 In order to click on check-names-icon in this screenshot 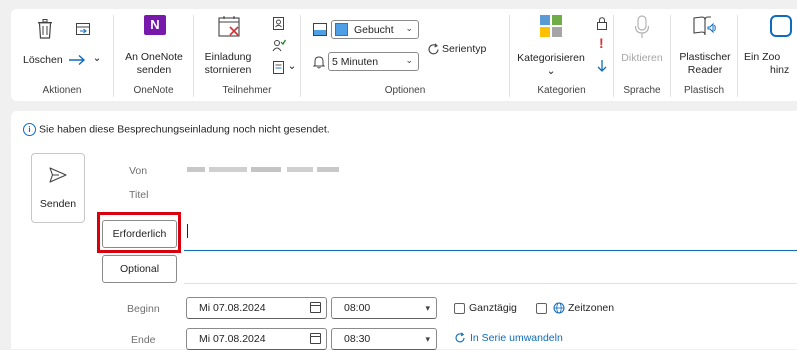, I will do `click(279, 45)`.